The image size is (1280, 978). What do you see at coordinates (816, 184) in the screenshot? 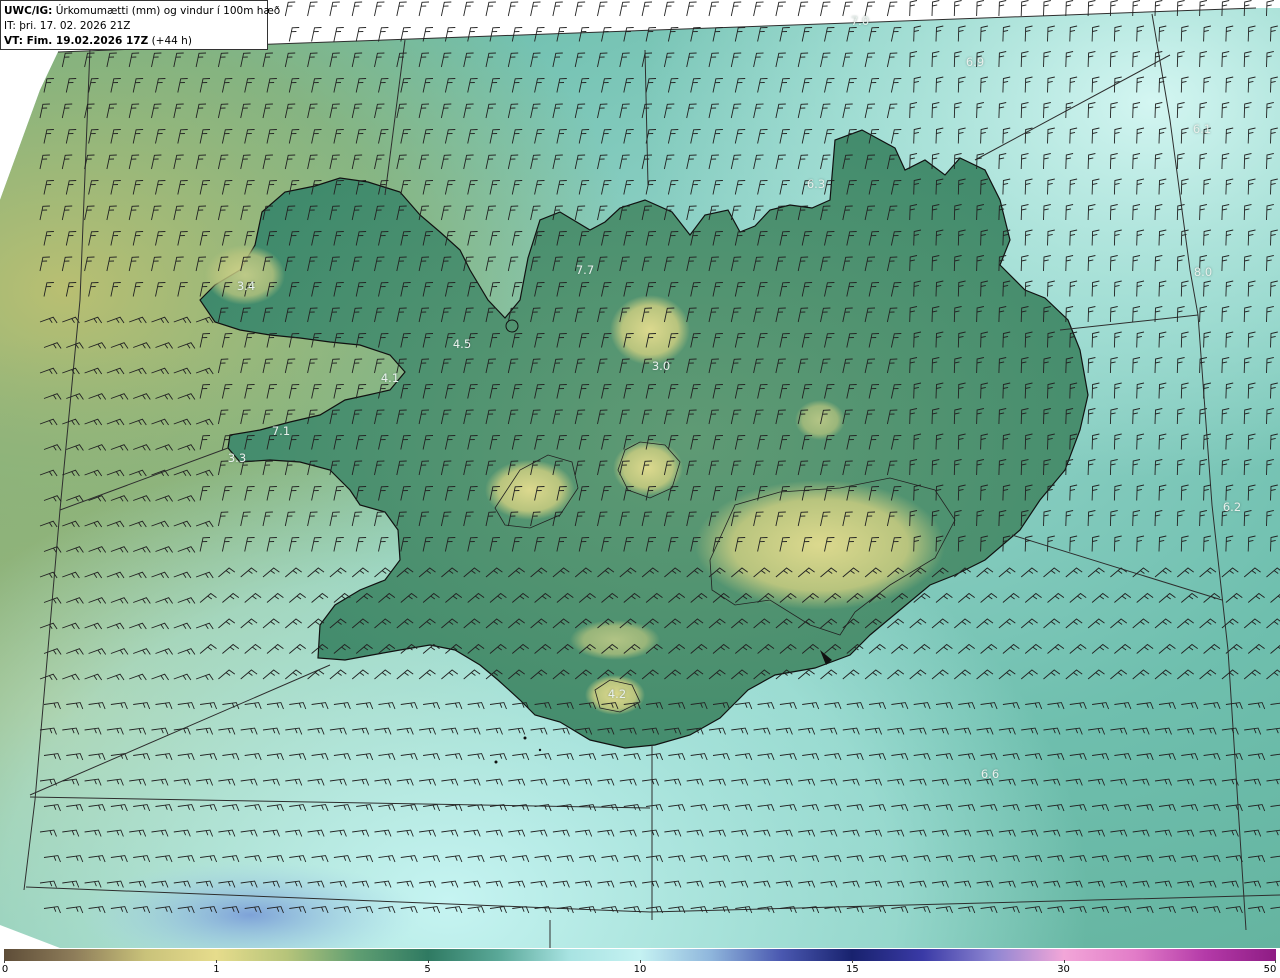
I see `value-label: 6.3` at bounding box center [816, 184].